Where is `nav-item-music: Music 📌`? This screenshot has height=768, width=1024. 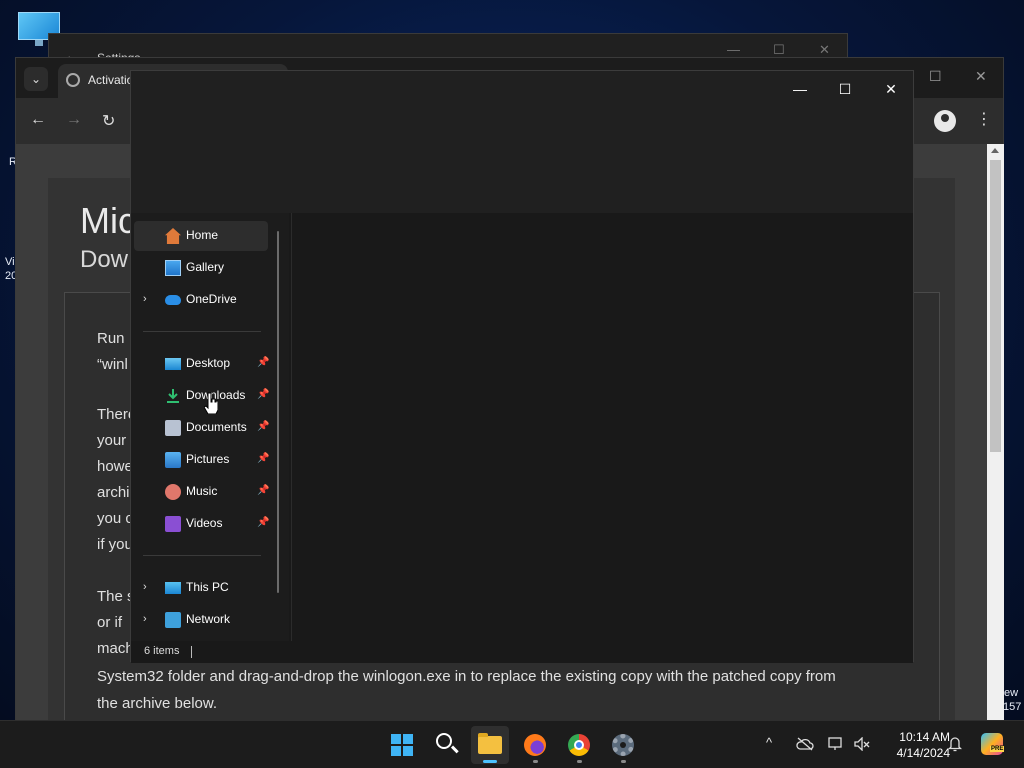 nav-item-music: Music 📌 is located at coordinates (202, 492).